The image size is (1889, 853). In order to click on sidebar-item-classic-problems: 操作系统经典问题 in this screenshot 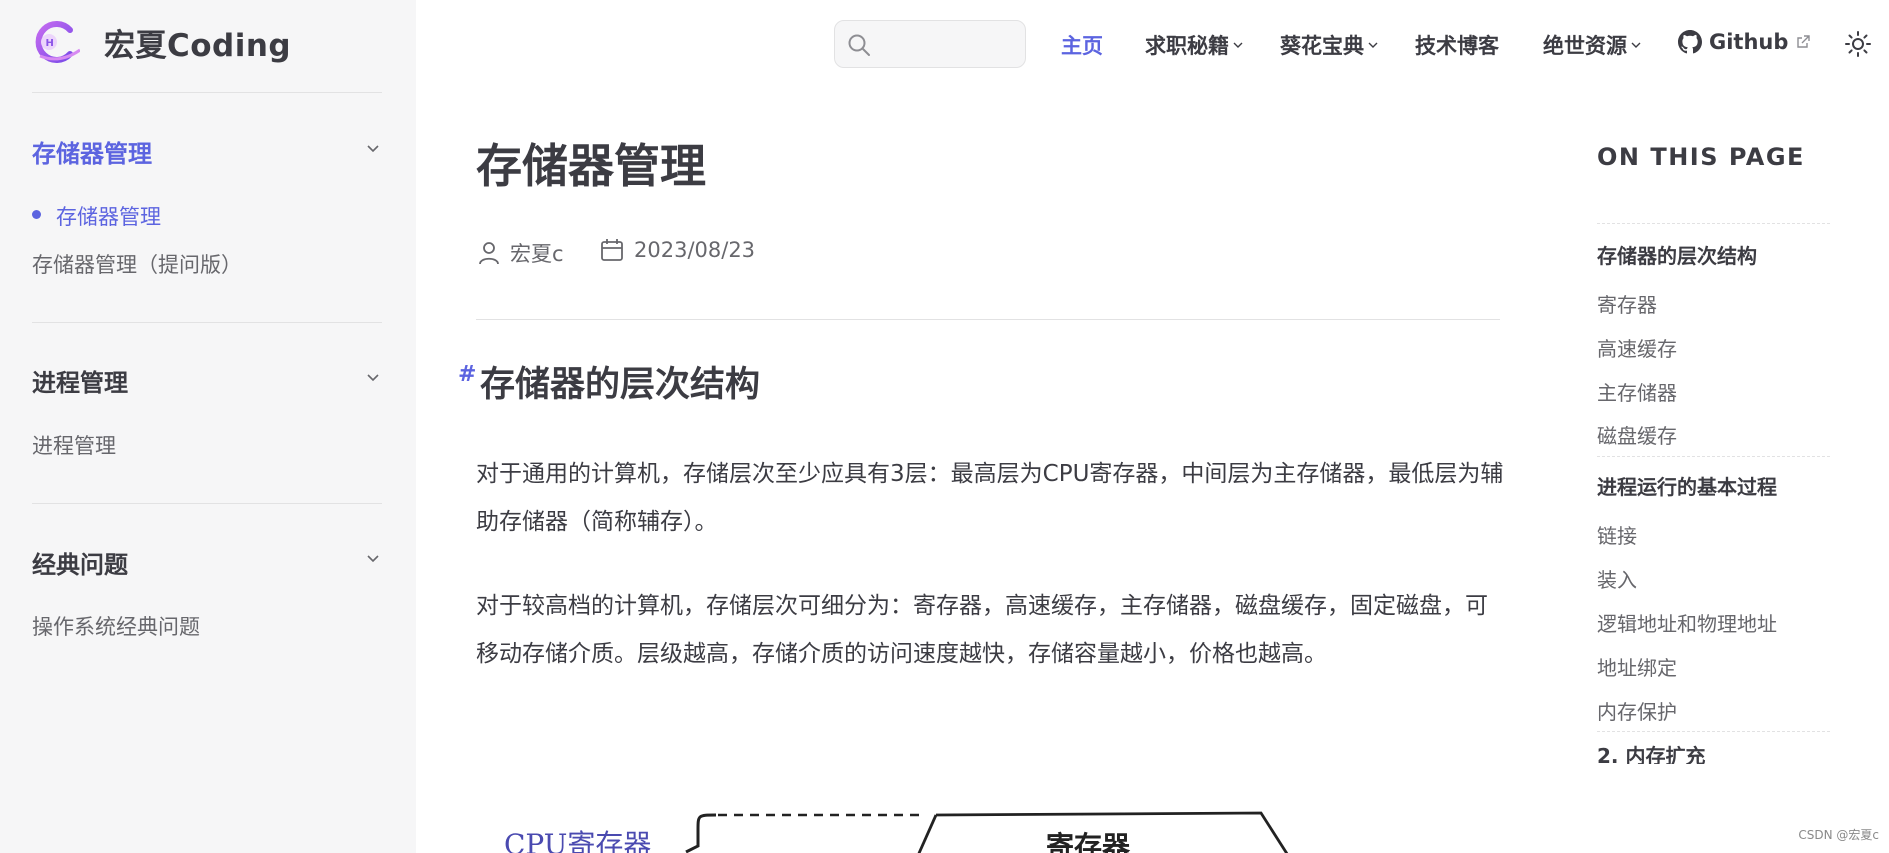, I will do `click(116, 626)`.